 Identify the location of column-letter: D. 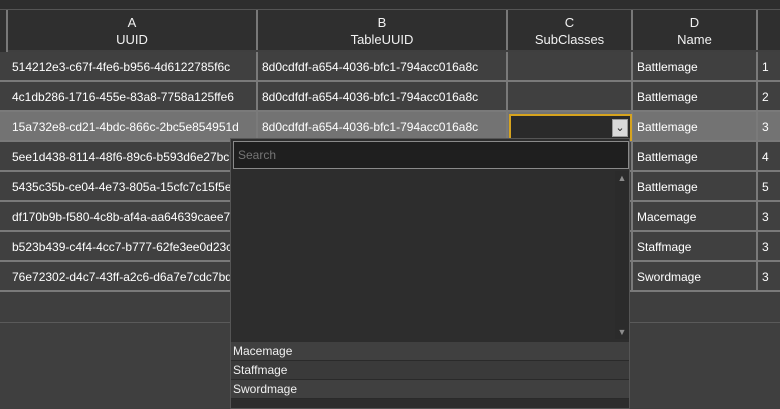
(694, 22).